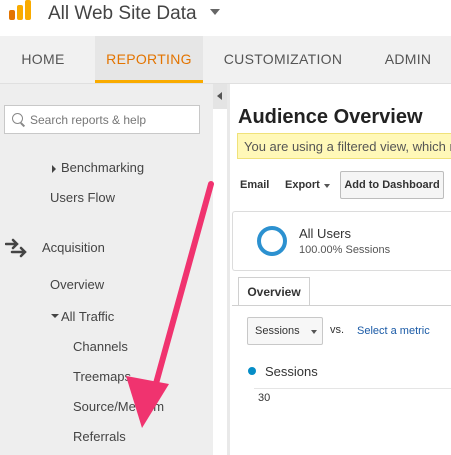 Image resolution: width=451 pixels, height=455 pixels. What do you see at coordinates (112, 120) in the screenshot?
I see `search-input` at bounding box center [112, 120].